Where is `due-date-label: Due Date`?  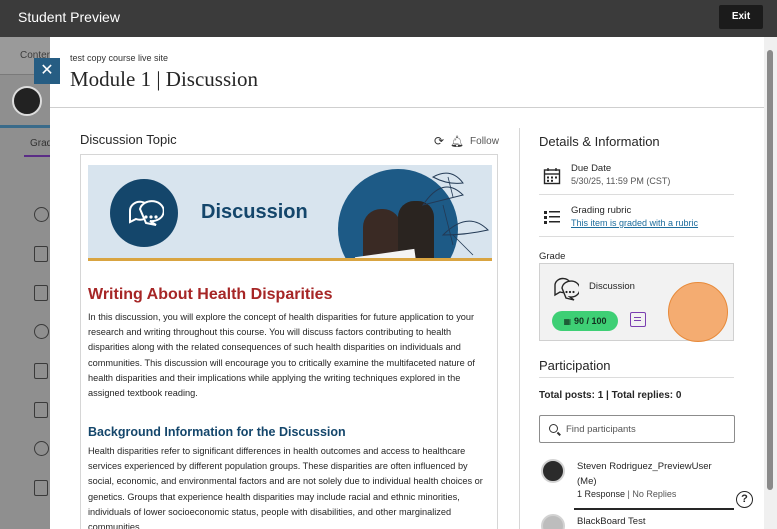 due-date-label: Due Date is located at coordinates (591, 168).